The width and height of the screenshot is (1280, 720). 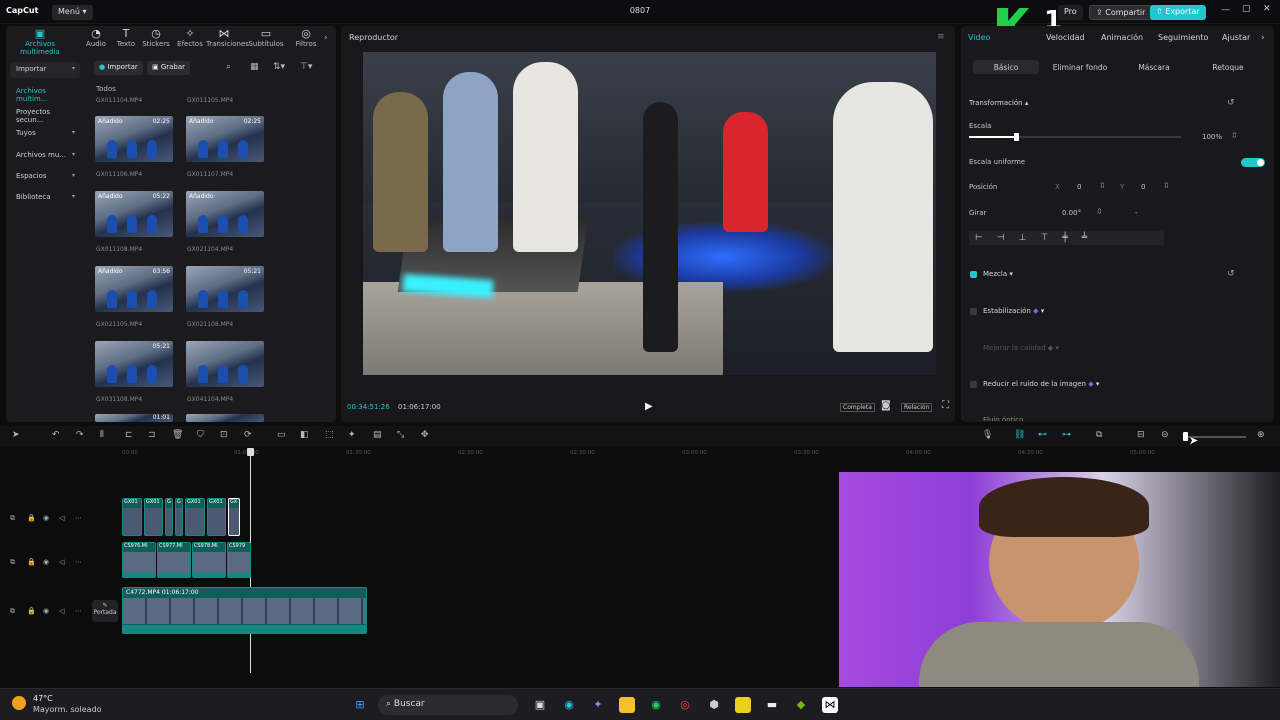 What do you see at coordinates (1261, 435) in the screenshot?
I see `zoom-in-icon: ⊕` at bounding box center [1261, 435].